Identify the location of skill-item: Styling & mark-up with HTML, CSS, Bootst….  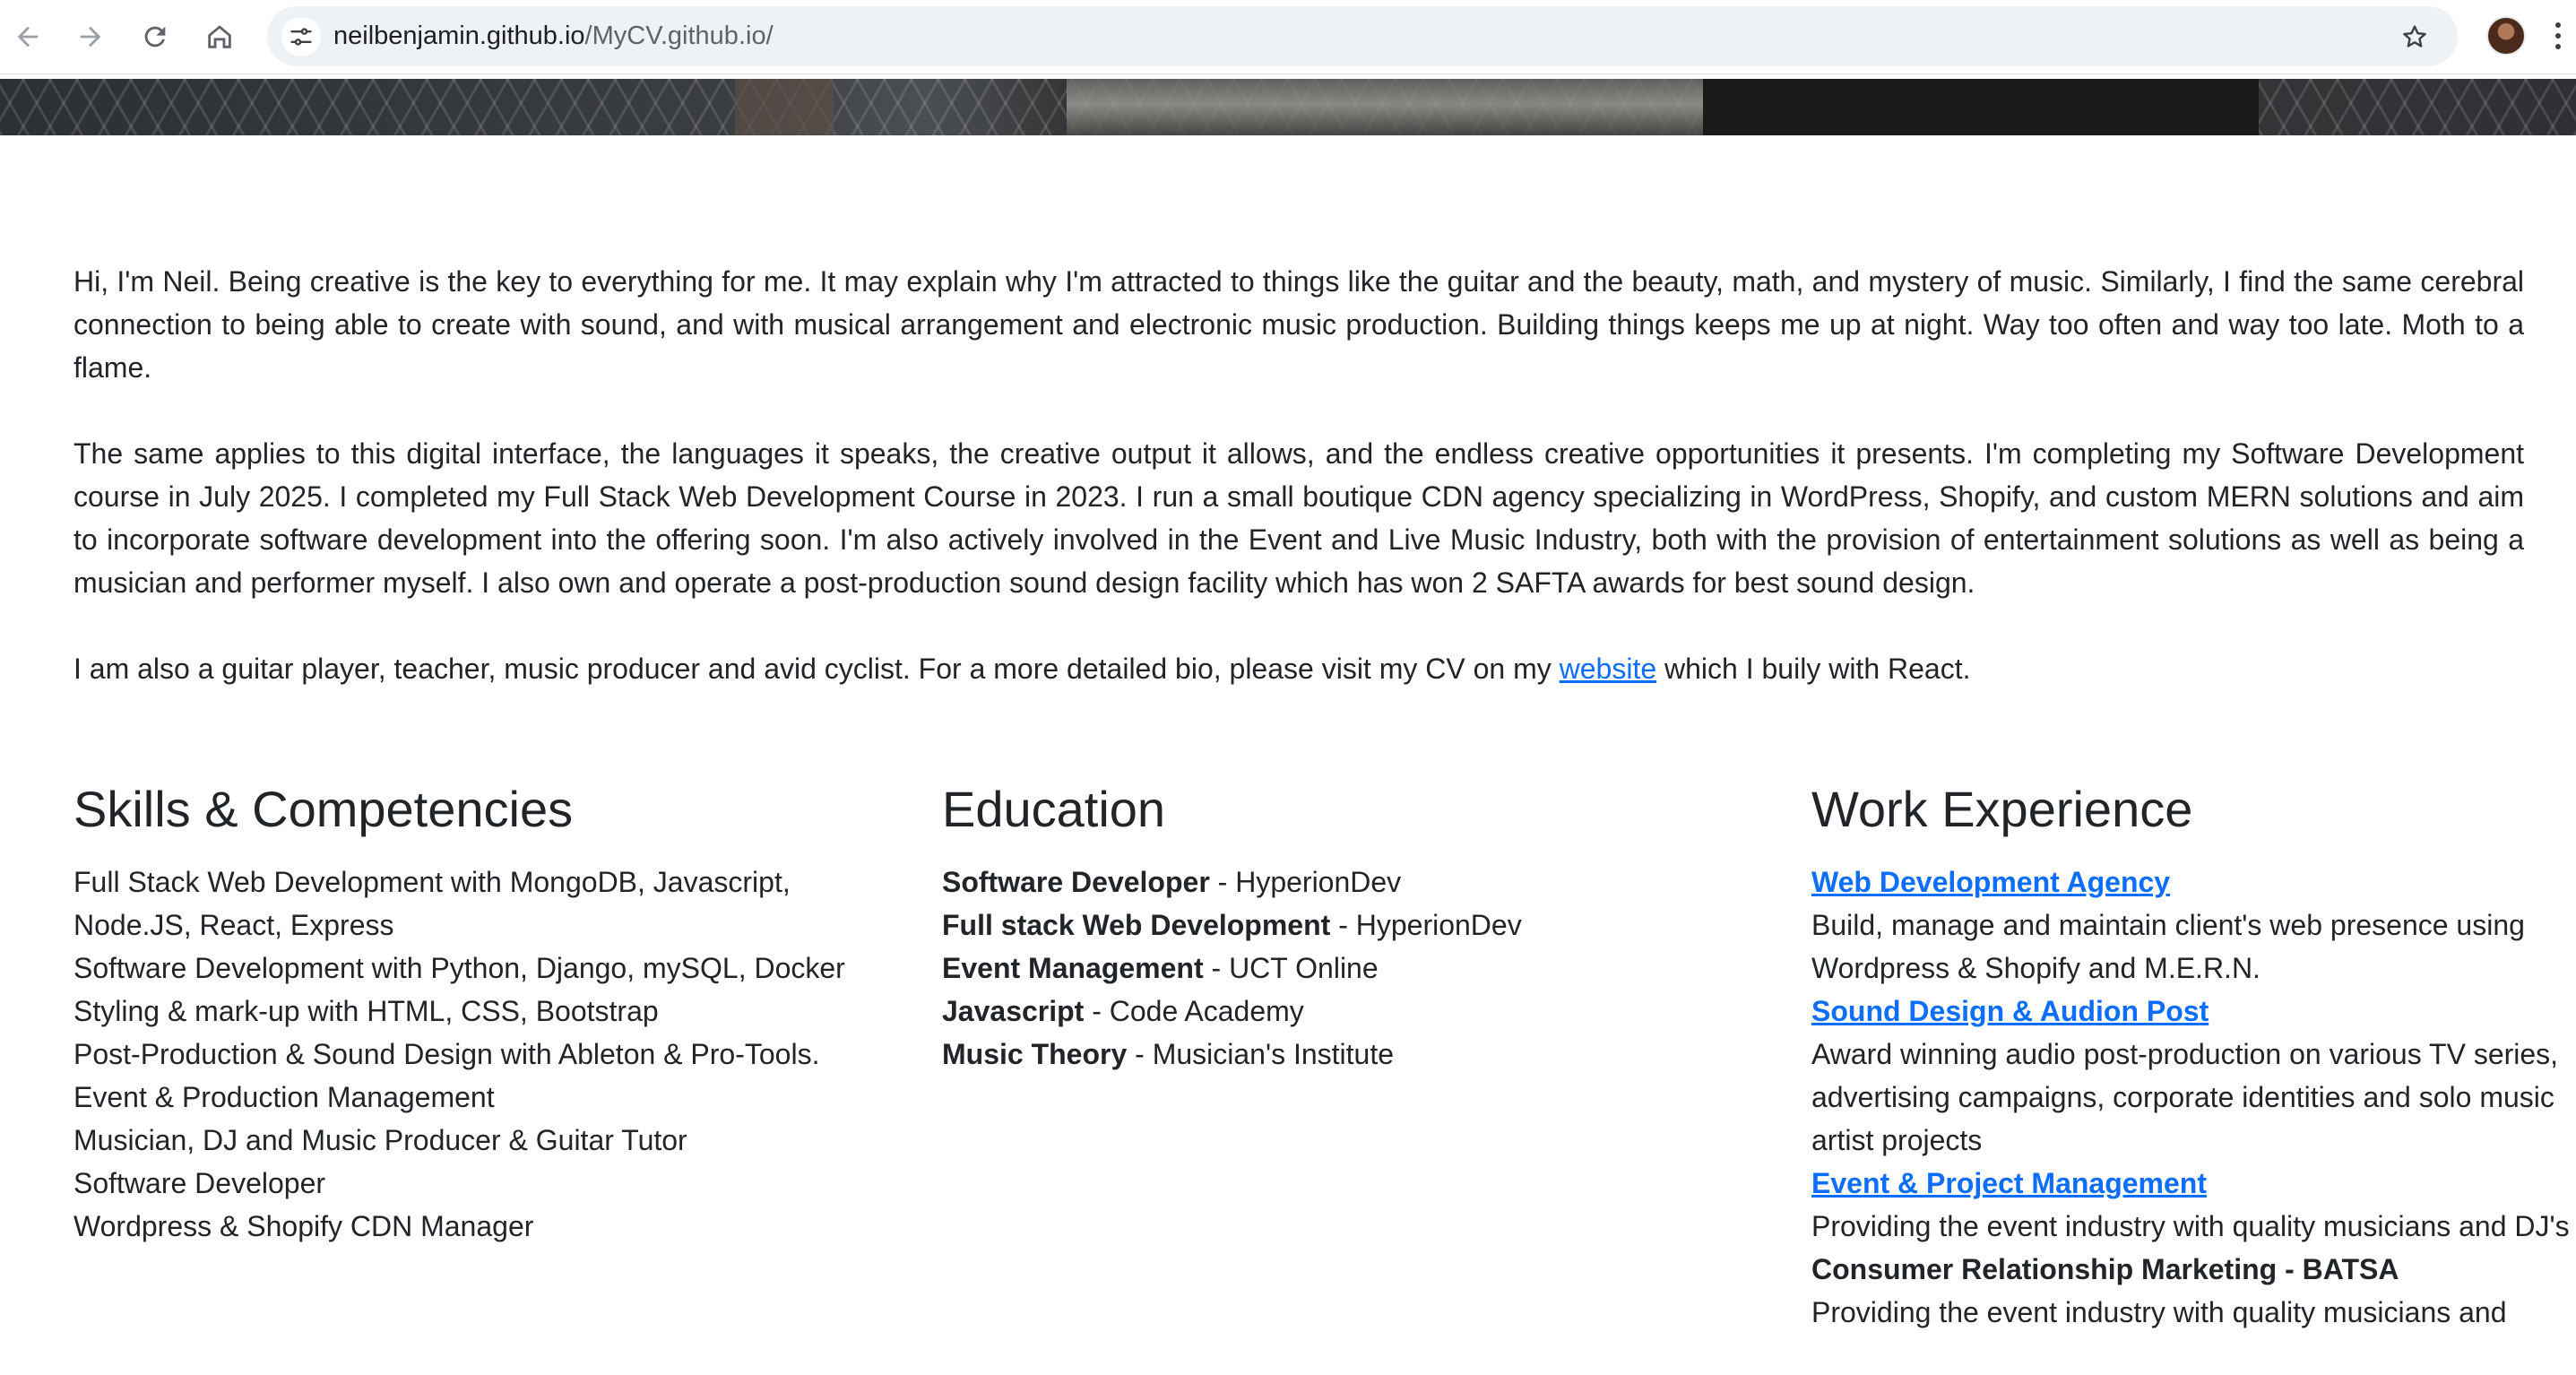
(366, 1011).